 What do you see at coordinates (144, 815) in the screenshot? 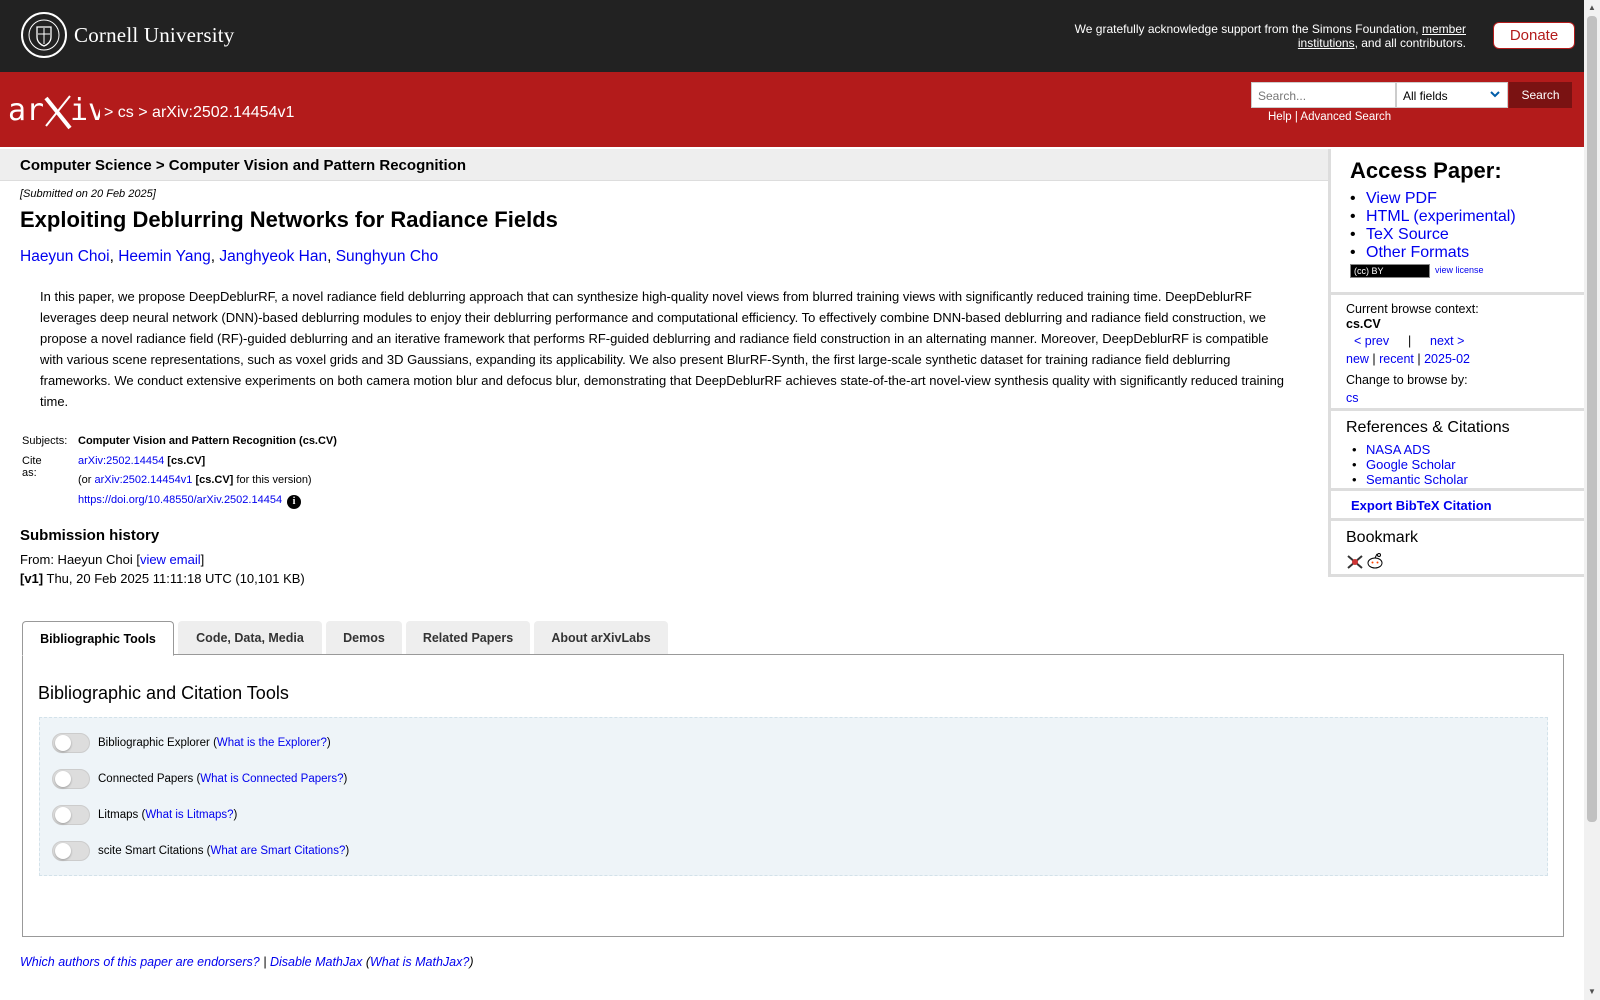
I see `tool-row-litmaps: Litmaps (What is Litmaps?)` at bounding box center [144, 815].